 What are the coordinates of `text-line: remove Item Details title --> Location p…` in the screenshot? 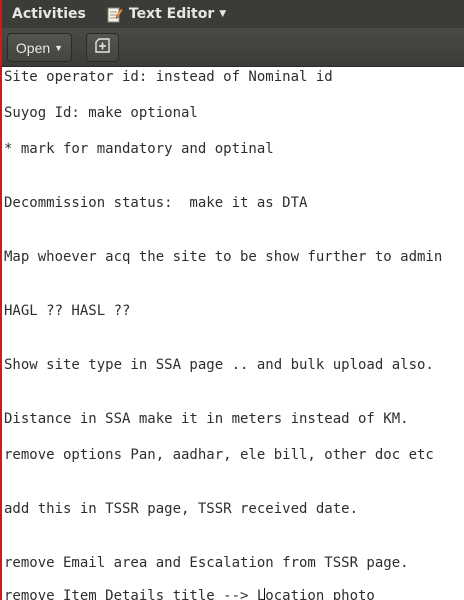 It's located at (189, 594).